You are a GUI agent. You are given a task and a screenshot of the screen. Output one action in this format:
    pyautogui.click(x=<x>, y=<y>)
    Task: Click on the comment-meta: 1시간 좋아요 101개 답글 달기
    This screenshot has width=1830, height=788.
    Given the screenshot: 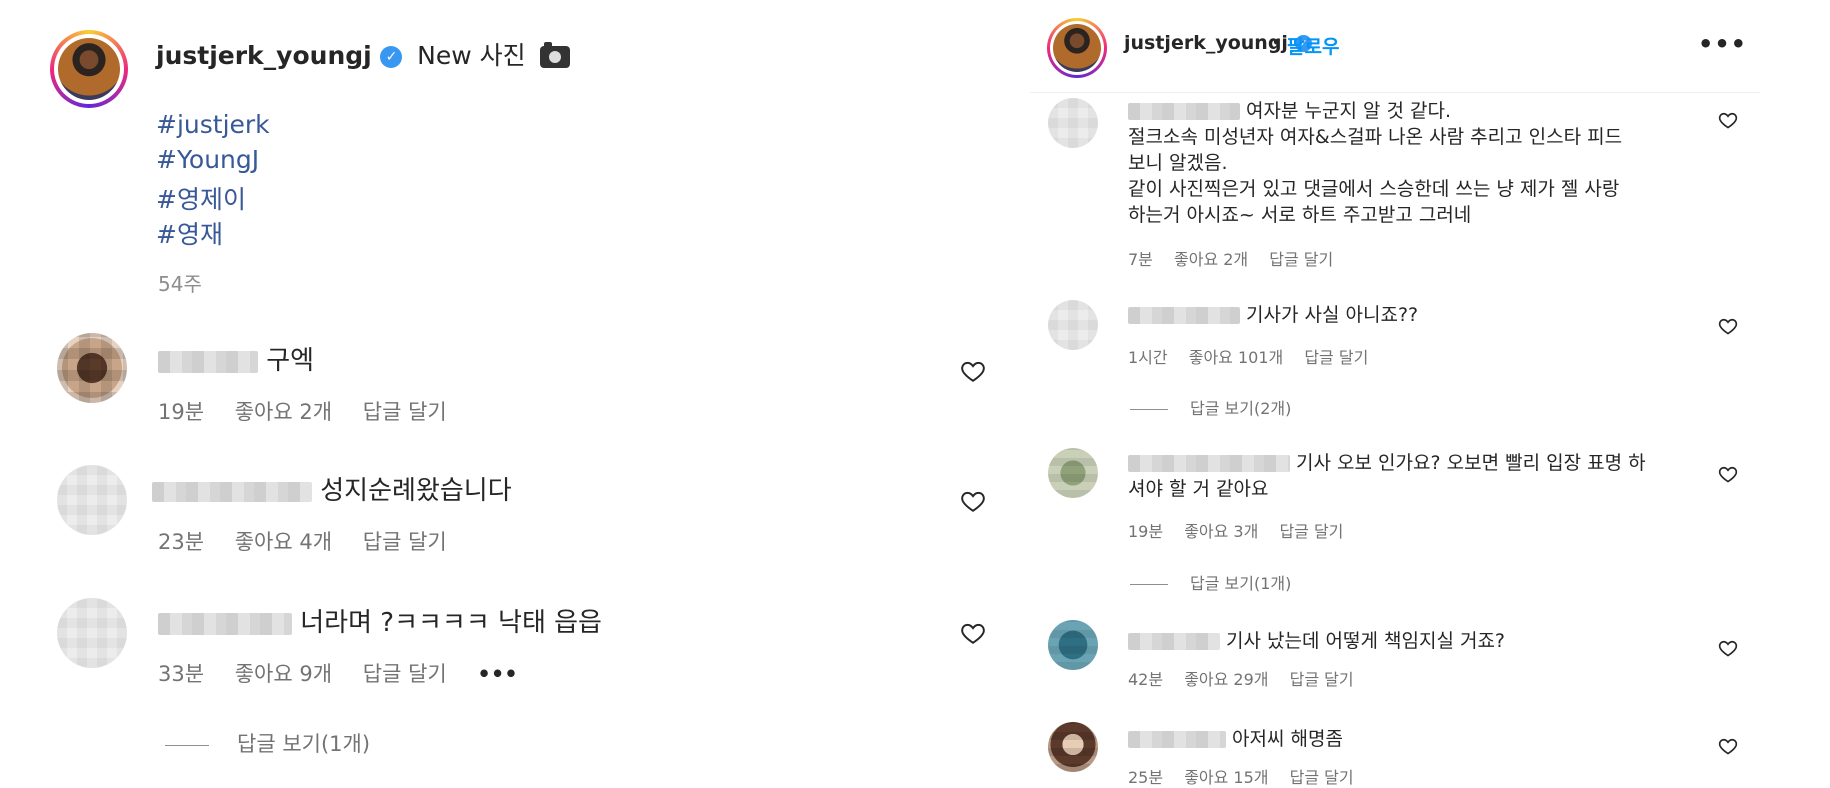 What is the action you would take?
    pyautogui.click(x=1256, y=356)
    